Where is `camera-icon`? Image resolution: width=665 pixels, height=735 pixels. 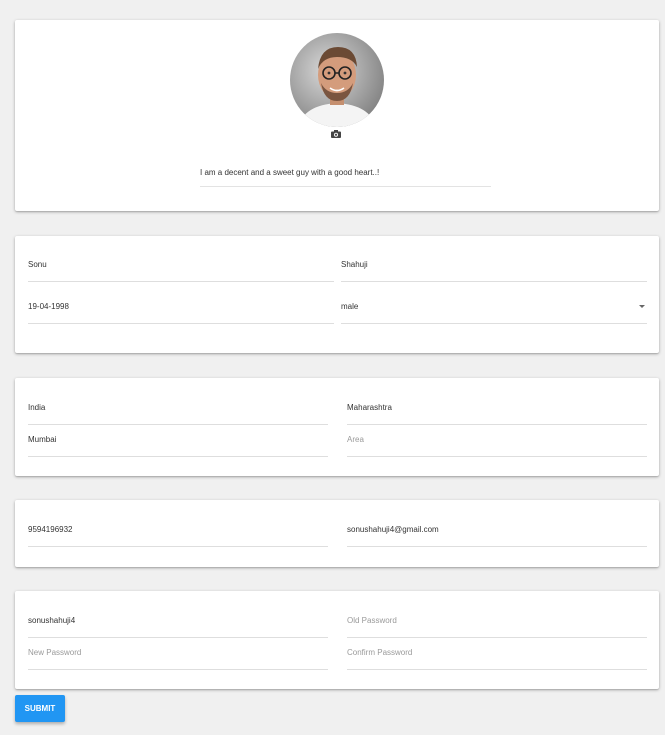 camera-icon is located at coordinates (336, 134).